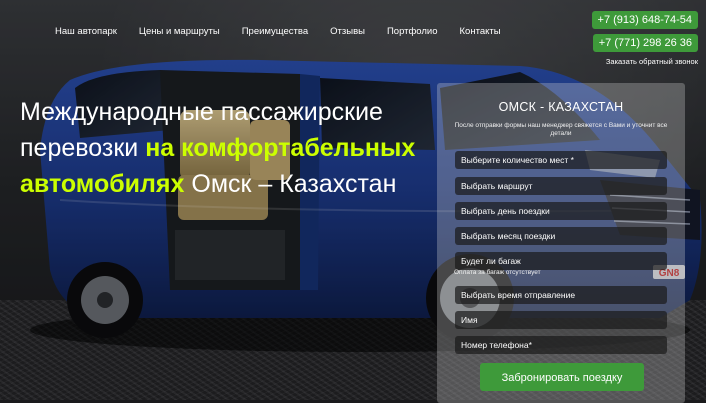 The width and height of the screenshot is (706, 403). What do you see at coordinates (561, 107) in the screenshot?
I see `form-title: ОМСК - КАЗАХСТАН` at bounding box center [561, 107].